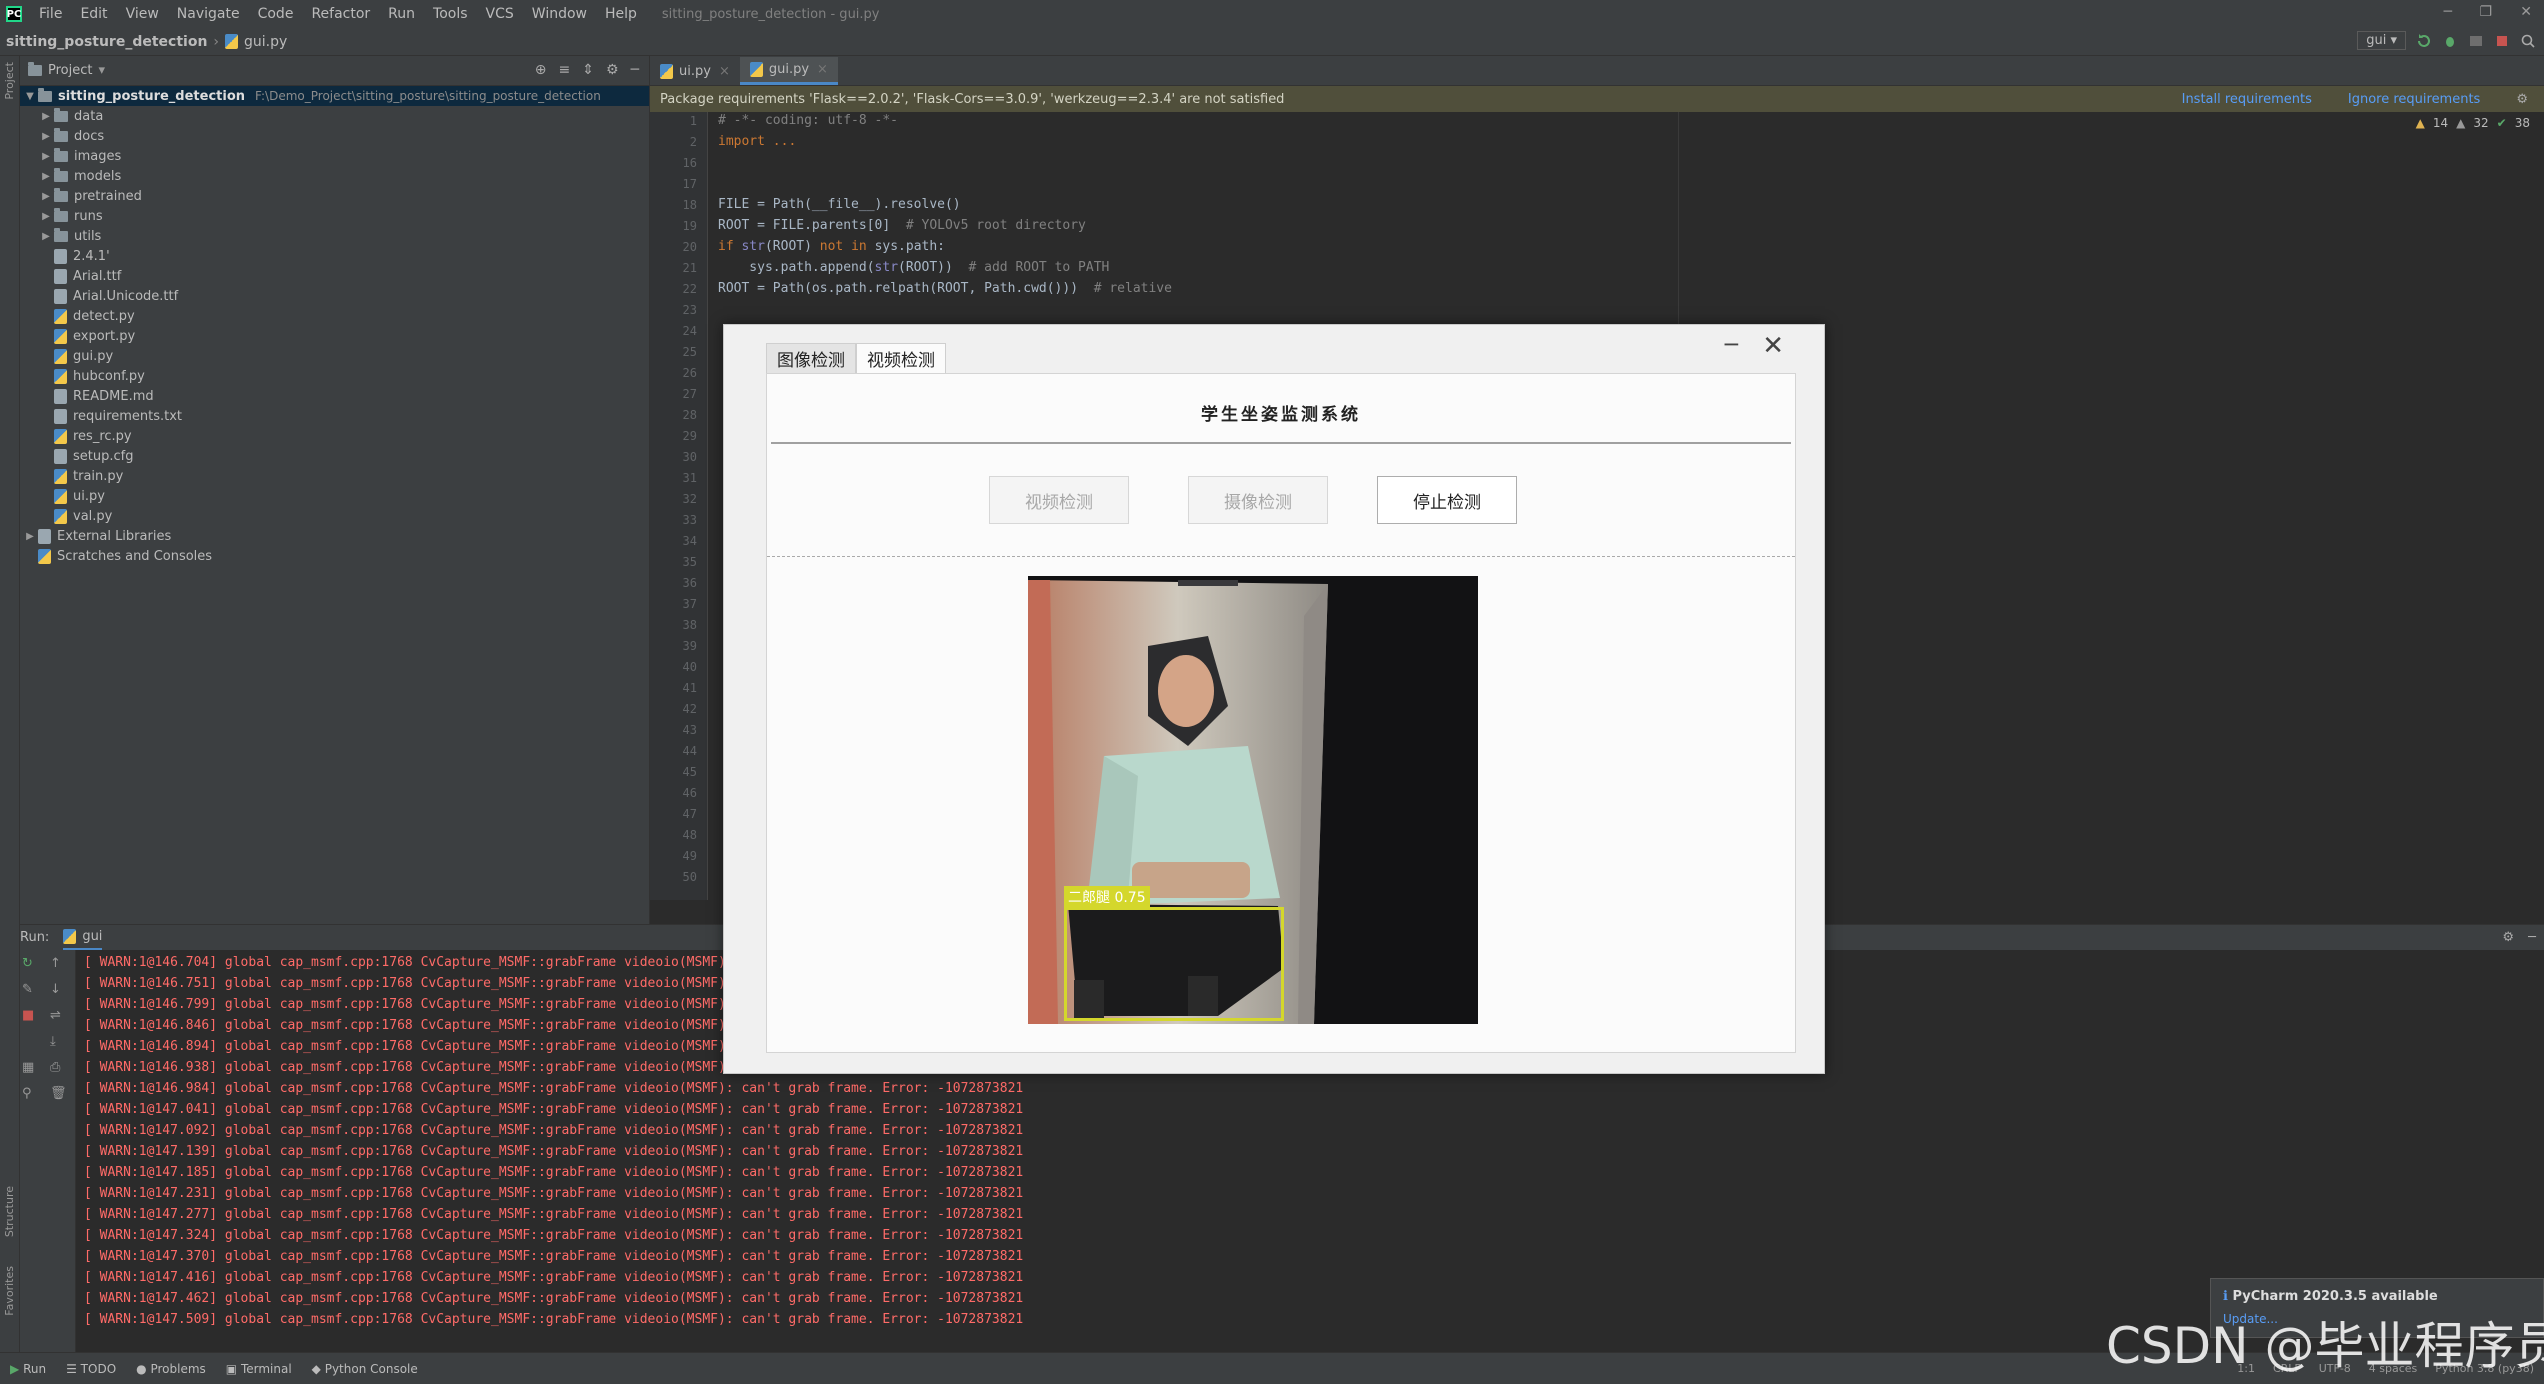 Image resolution: width=2544 pixels, height=1384 pixels. I want to click on menu-navigate: Navigate, so click(208, 14).